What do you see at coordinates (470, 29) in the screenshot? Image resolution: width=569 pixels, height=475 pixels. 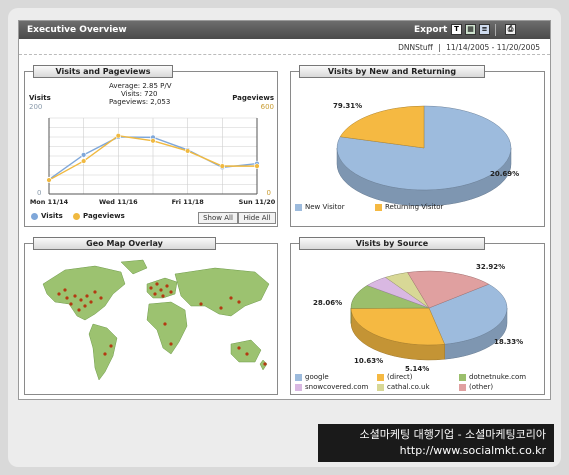 I see `excel-export-icon: ▦` at bounding box center [470, 29].